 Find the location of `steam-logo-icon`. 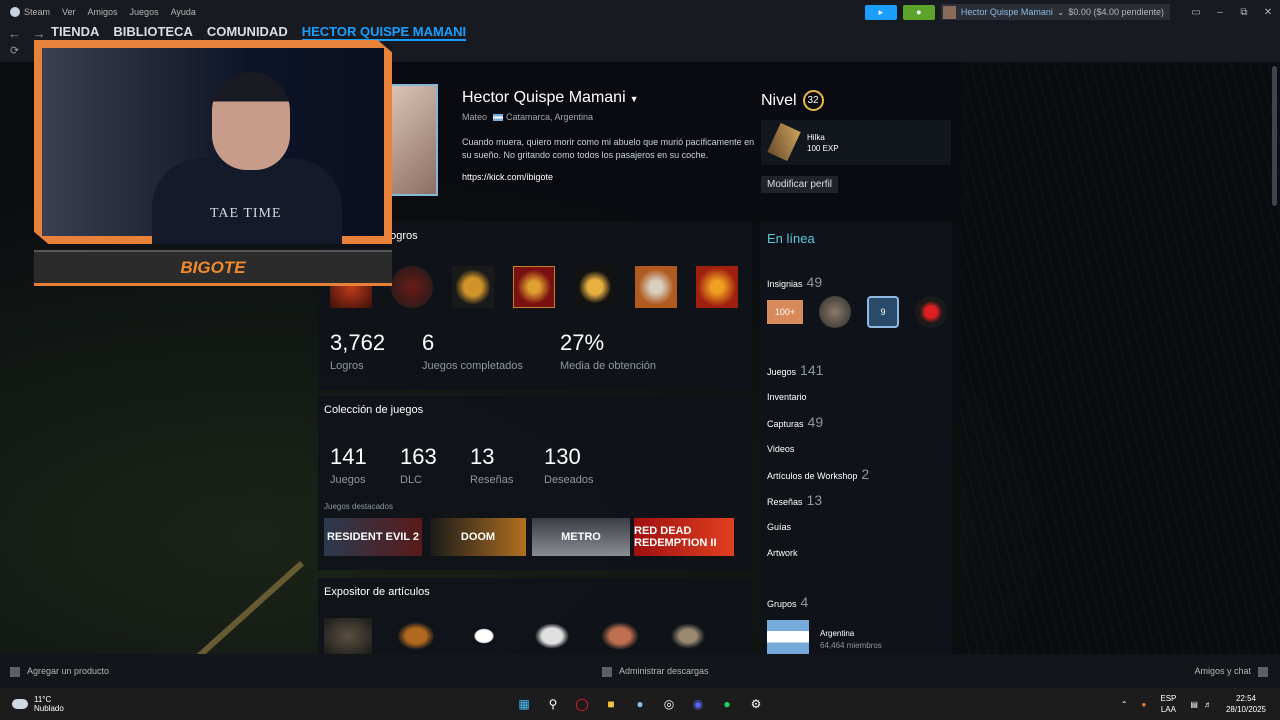

steam-logo-icon is located at coordinates (15, 12).